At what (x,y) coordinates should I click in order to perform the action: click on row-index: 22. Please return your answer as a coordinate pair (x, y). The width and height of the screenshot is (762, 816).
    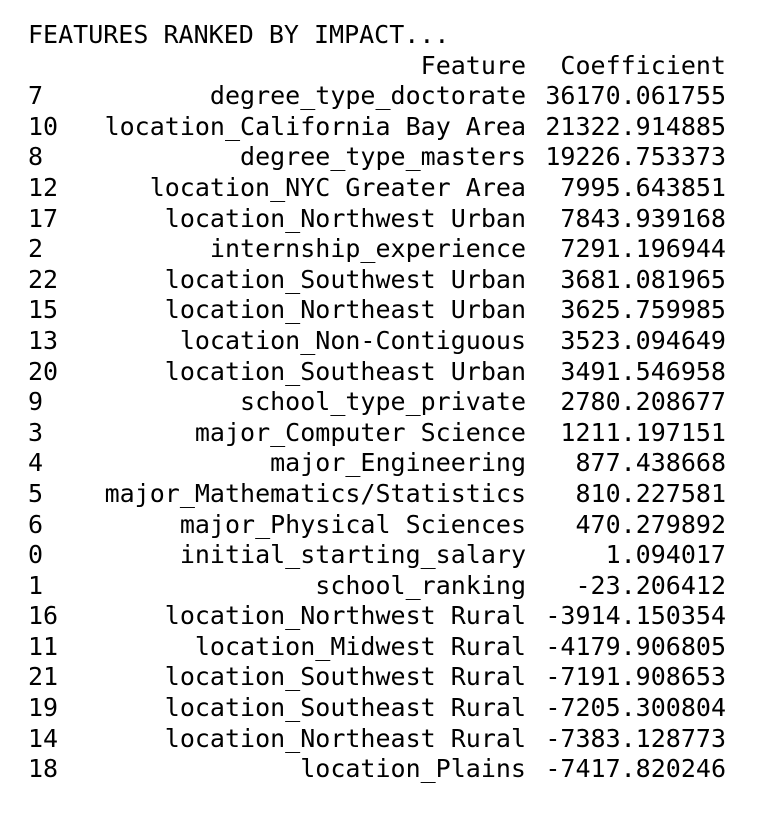
    Looking at the image, I should click on (43, 279).